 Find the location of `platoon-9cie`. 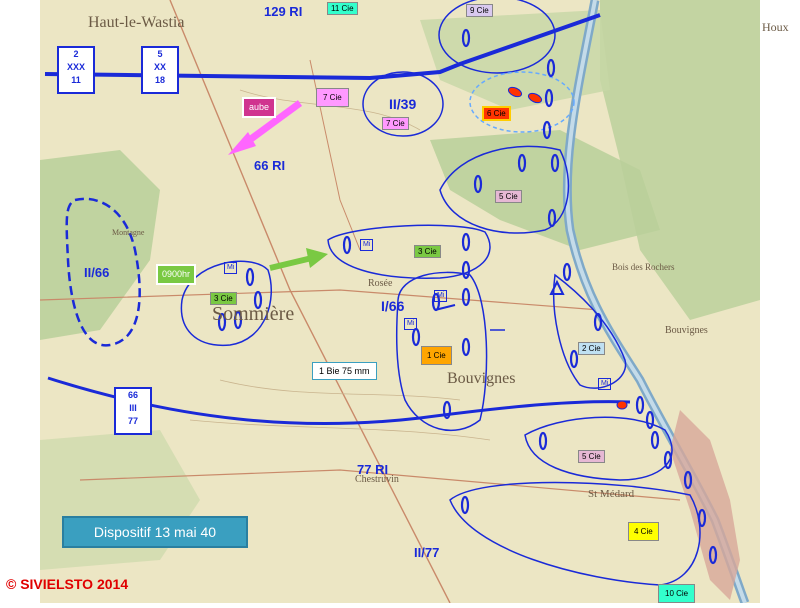

platoon-9cie is located at coordinates (466, 38).